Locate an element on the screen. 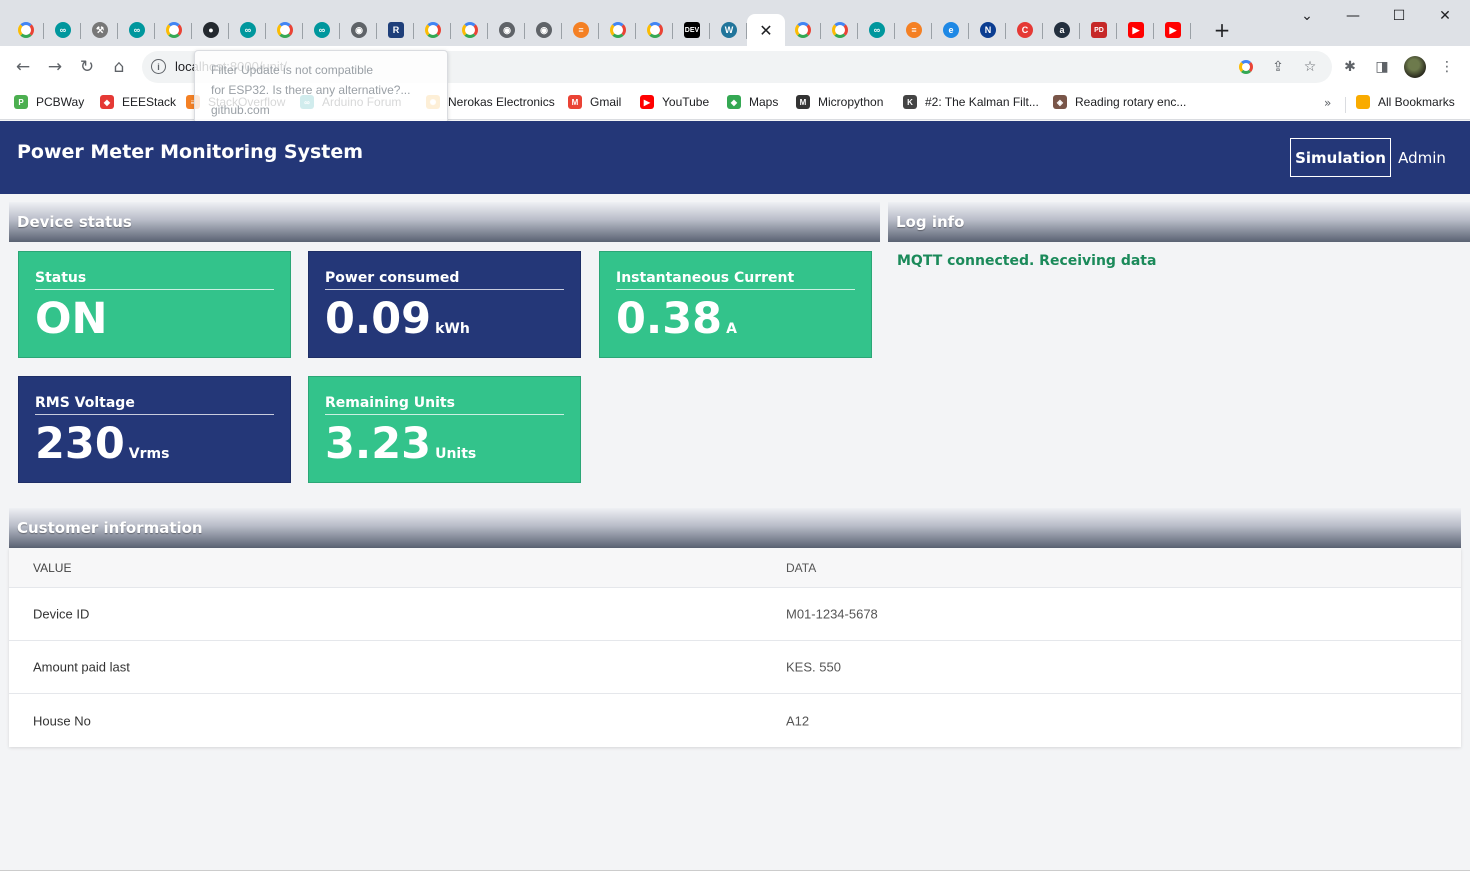 Image resolution: width=1470 pixels, height=879 pixels. device-status-heading: Device status is located at coordinates (444, 222).